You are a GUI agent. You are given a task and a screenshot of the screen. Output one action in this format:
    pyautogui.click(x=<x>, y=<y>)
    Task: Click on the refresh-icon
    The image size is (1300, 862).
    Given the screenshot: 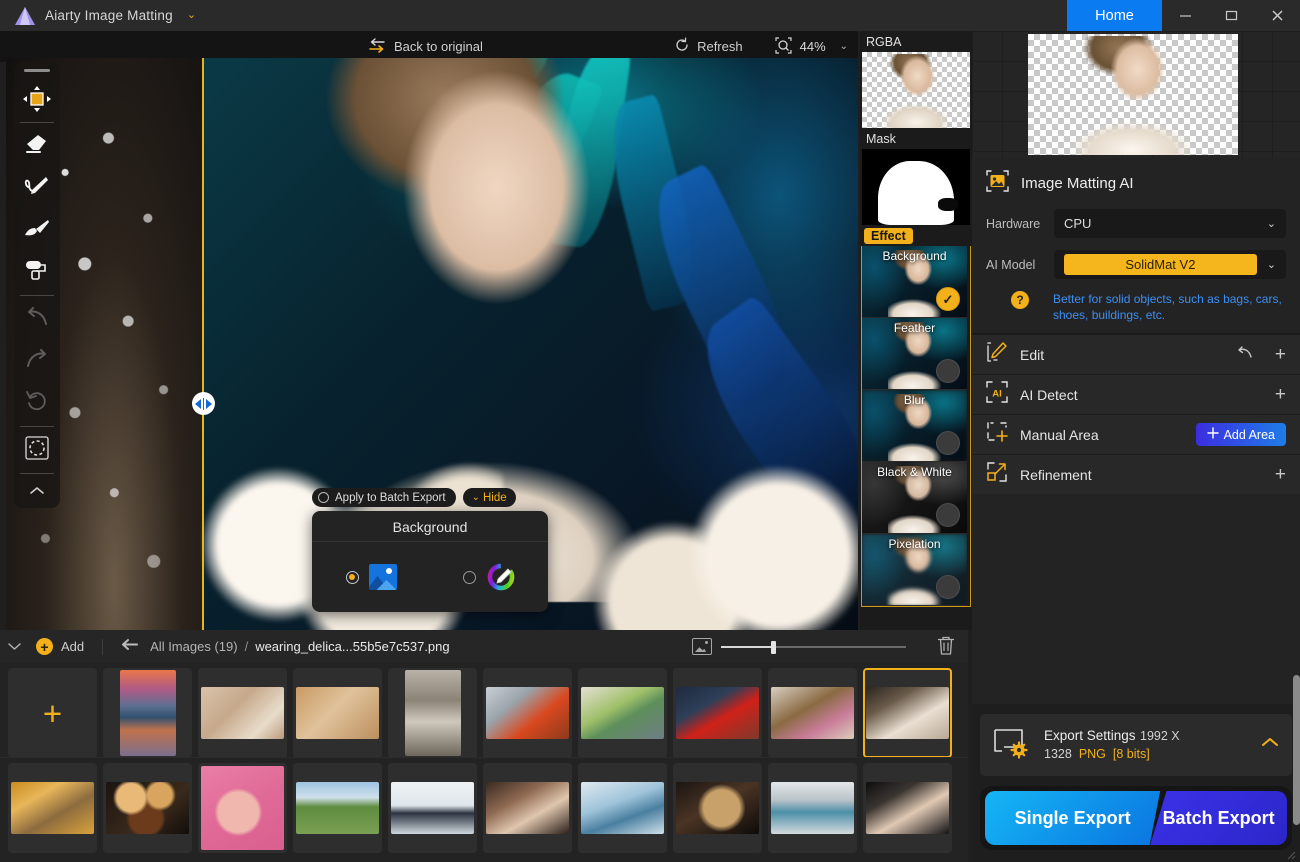 What is the action you would take?
    pyautogui.click(x=682, y=46)
    